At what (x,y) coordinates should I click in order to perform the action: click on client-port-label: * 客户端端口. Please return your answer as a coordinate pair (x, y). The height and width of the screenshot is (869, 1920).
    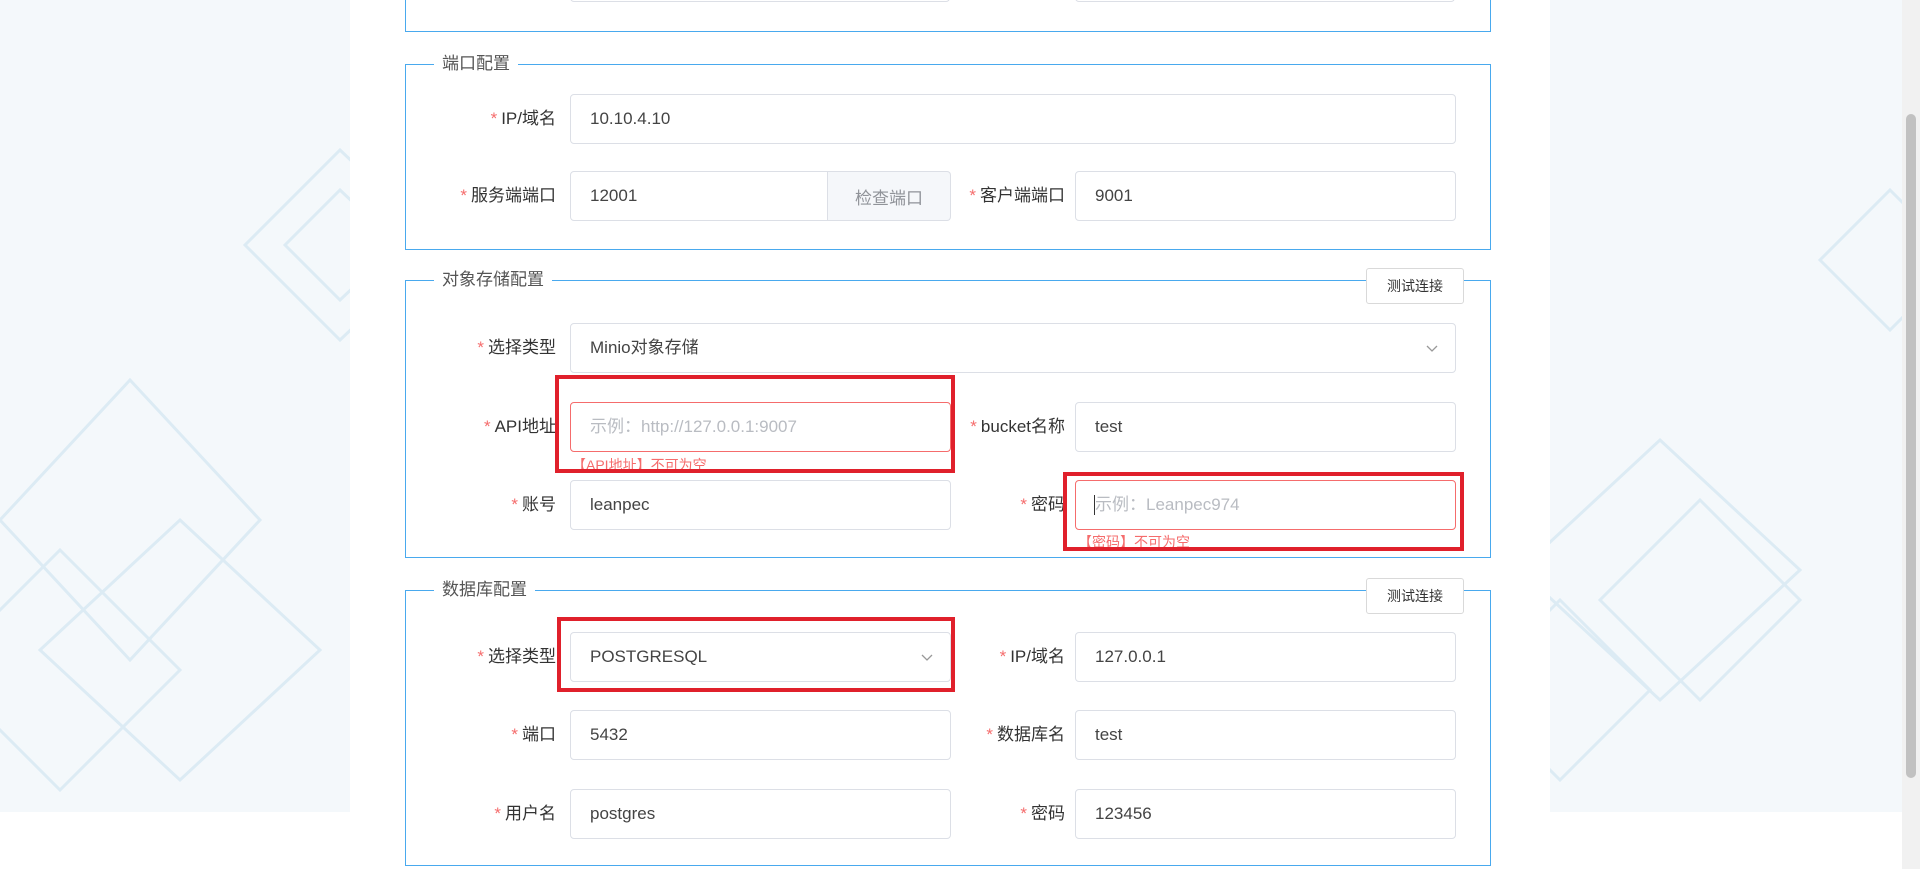
    Looking at the image, I should click on (1017, 195).